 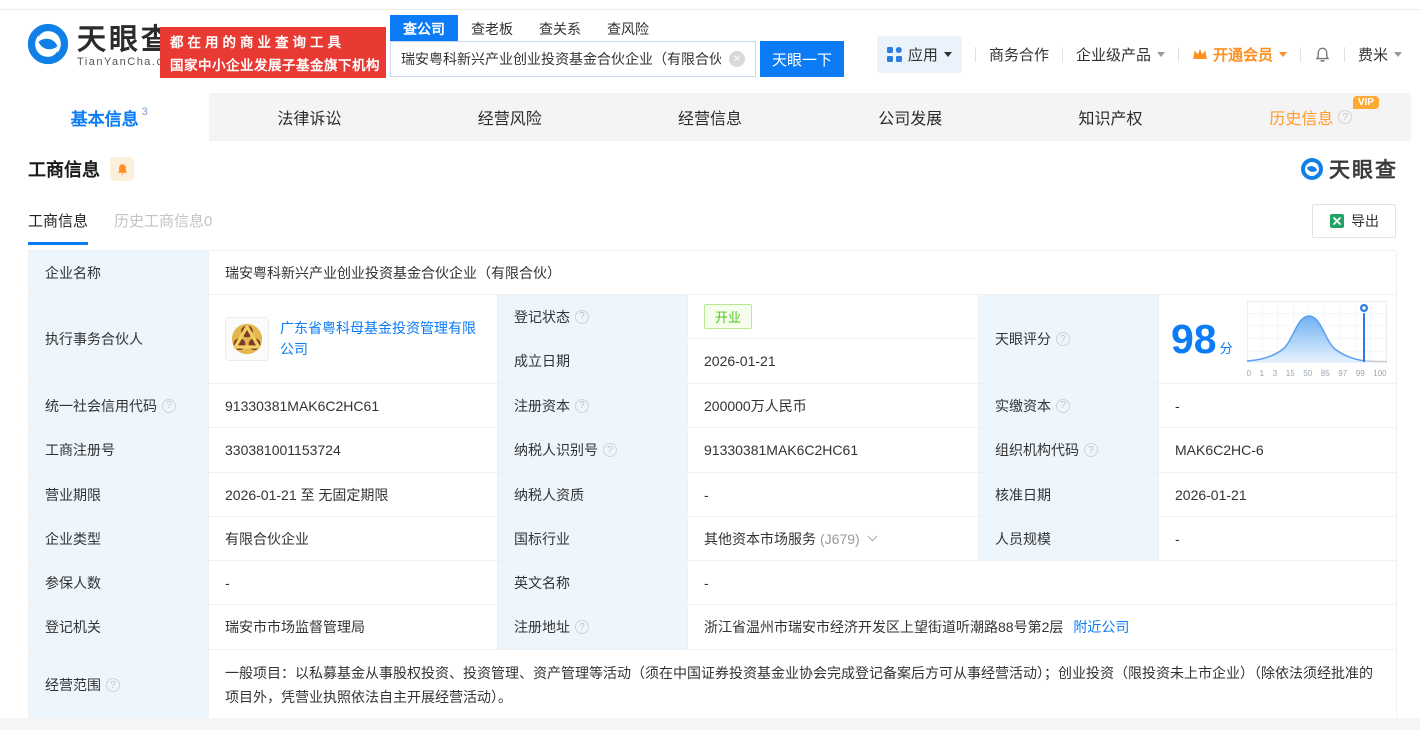 What do you see at coordinates (1365, 102) in the screenshot?
I see `vip-badge: VIP` at bounding box center [1365, 102].